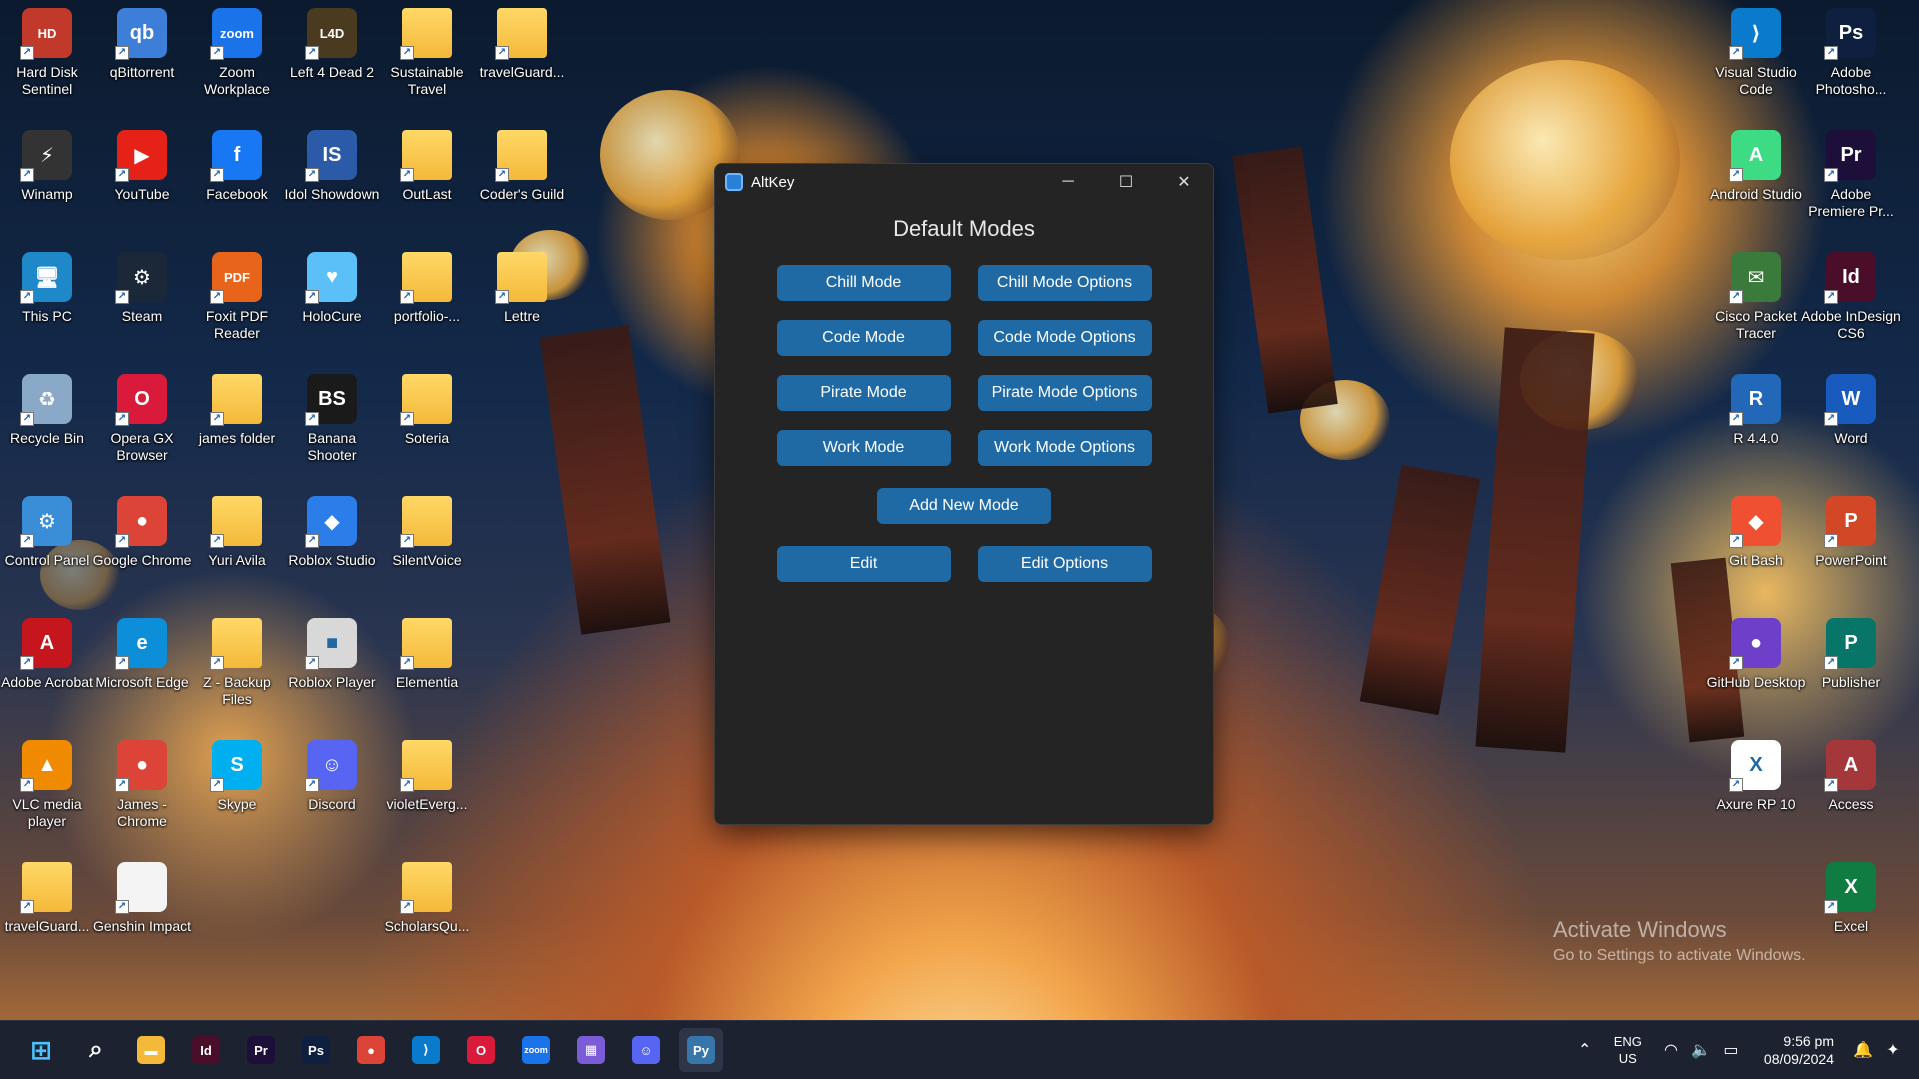  I want to click on chrome-taskbar: ●, so click(371, 1050).